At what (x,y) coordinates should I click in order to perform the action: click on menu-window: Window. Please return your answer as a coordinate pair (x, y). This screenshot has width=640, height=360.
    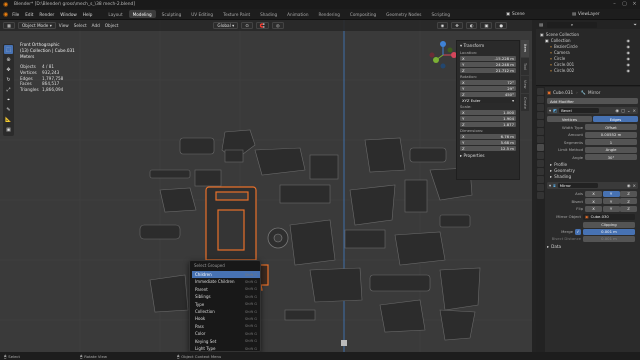
    Looking at the image, I should click on (68, 14).